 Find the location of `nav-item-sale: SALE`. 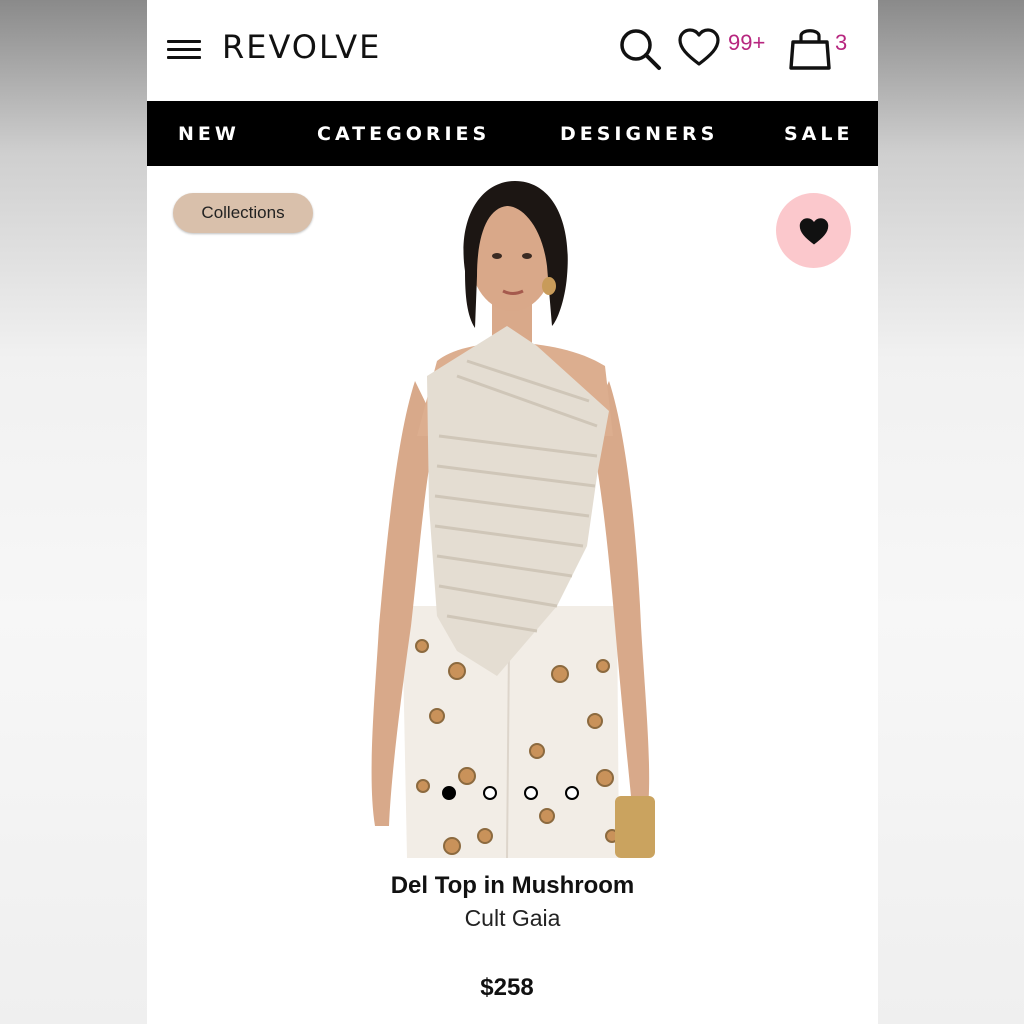

nav-item-sale: SALE is located at coordinates (818, 134).